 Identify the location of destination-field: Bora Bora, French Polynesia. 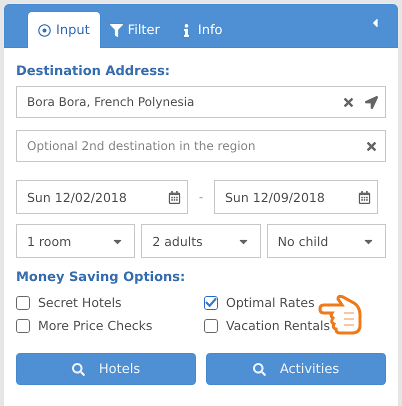
(201, 102).